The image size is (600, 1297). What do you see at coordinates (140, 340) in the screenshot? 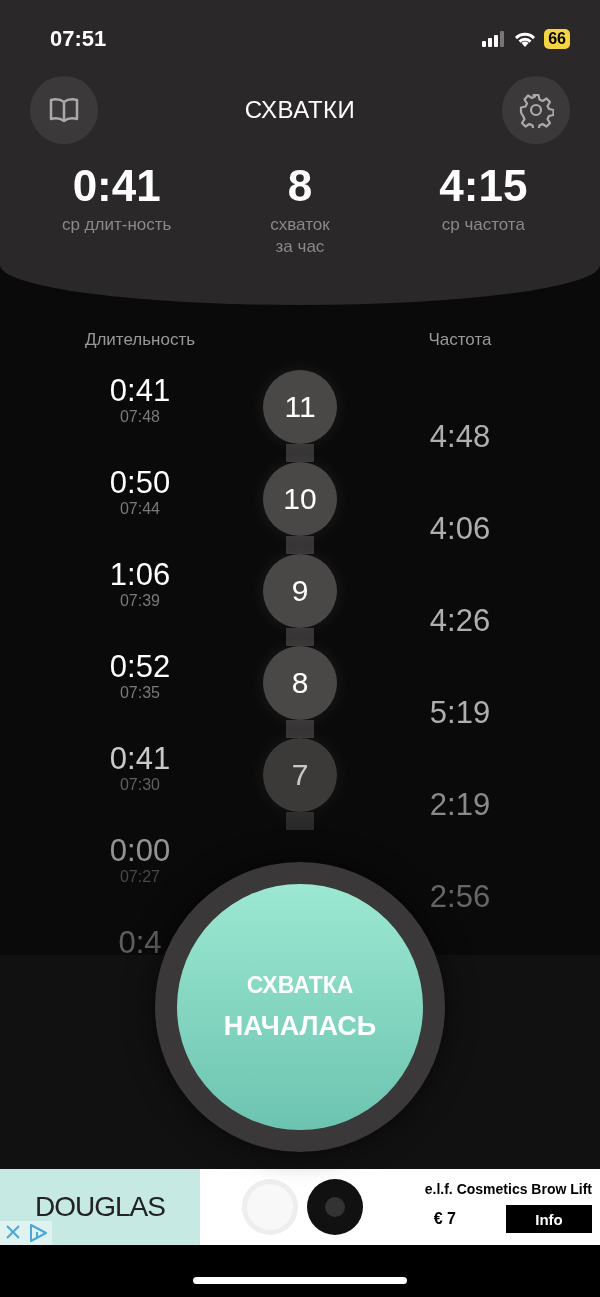
I see `column-header: Длительность` at bounding box center [140, 340].